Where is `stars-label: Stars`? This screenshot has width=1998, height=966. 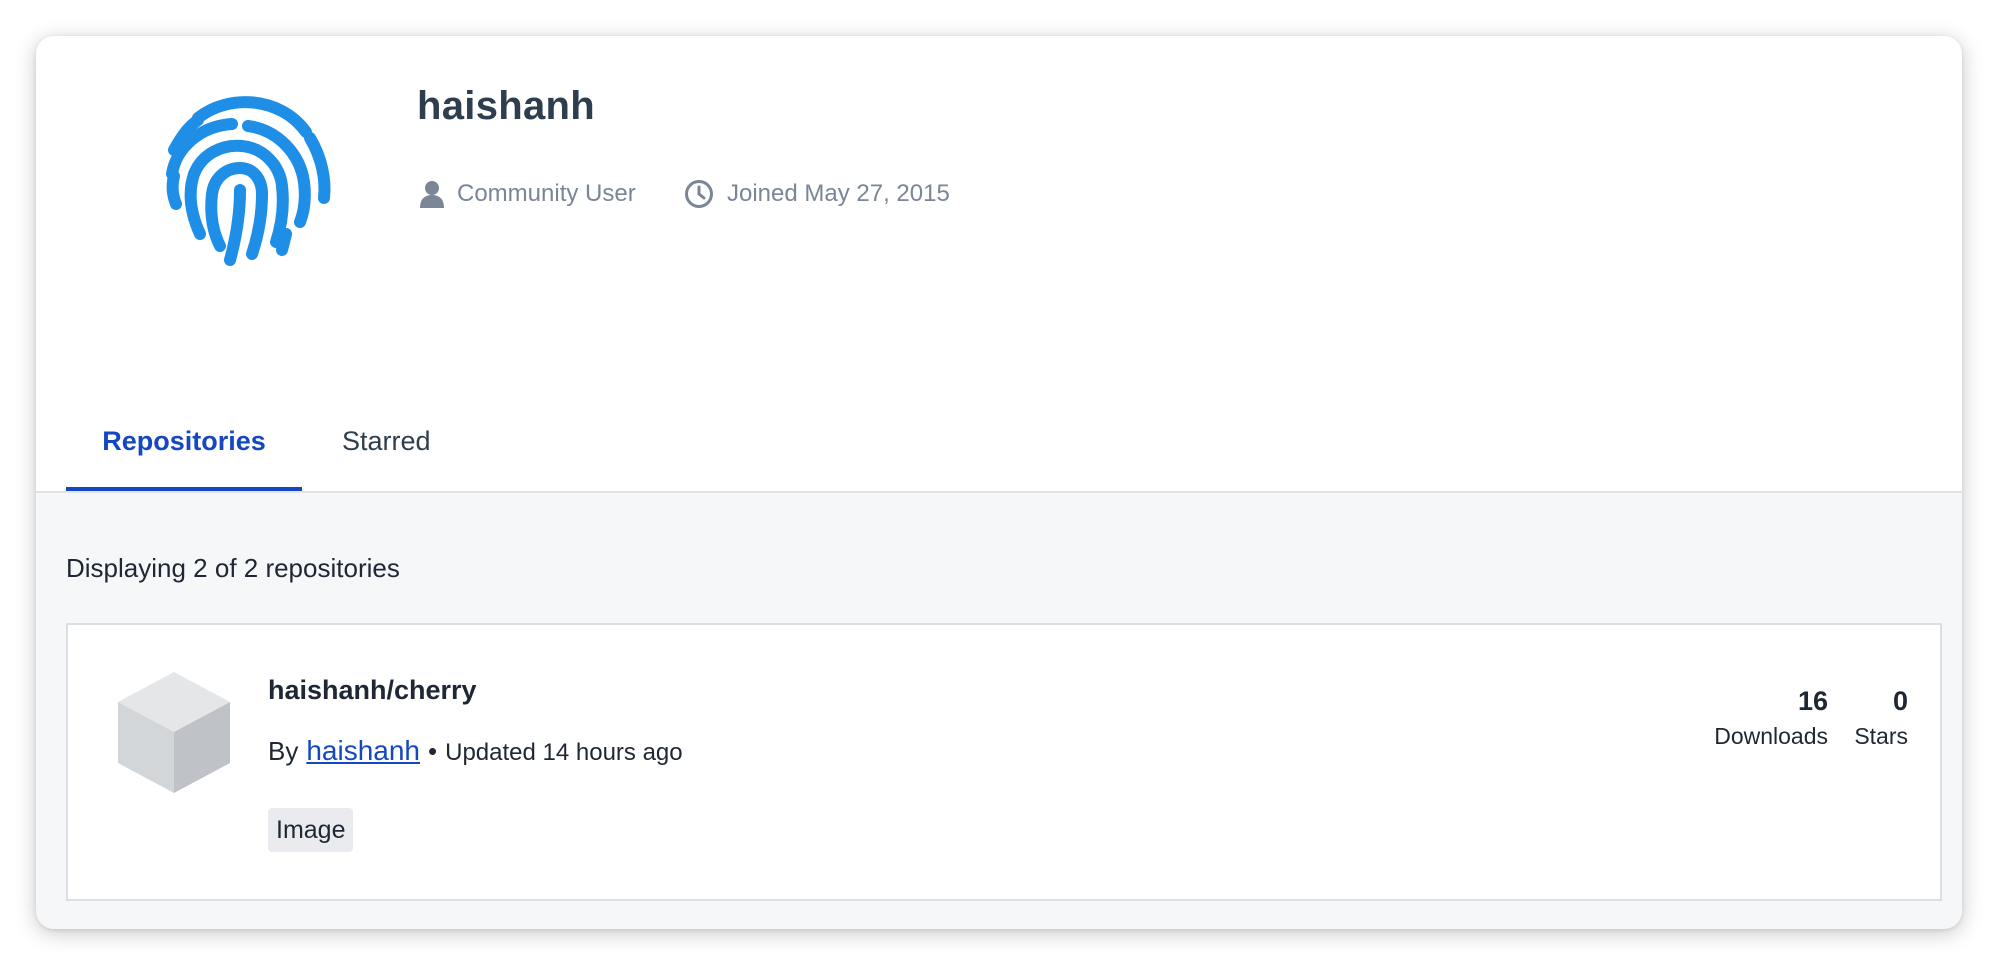
stars-label: Stars is located at coordinates (1881, 736).